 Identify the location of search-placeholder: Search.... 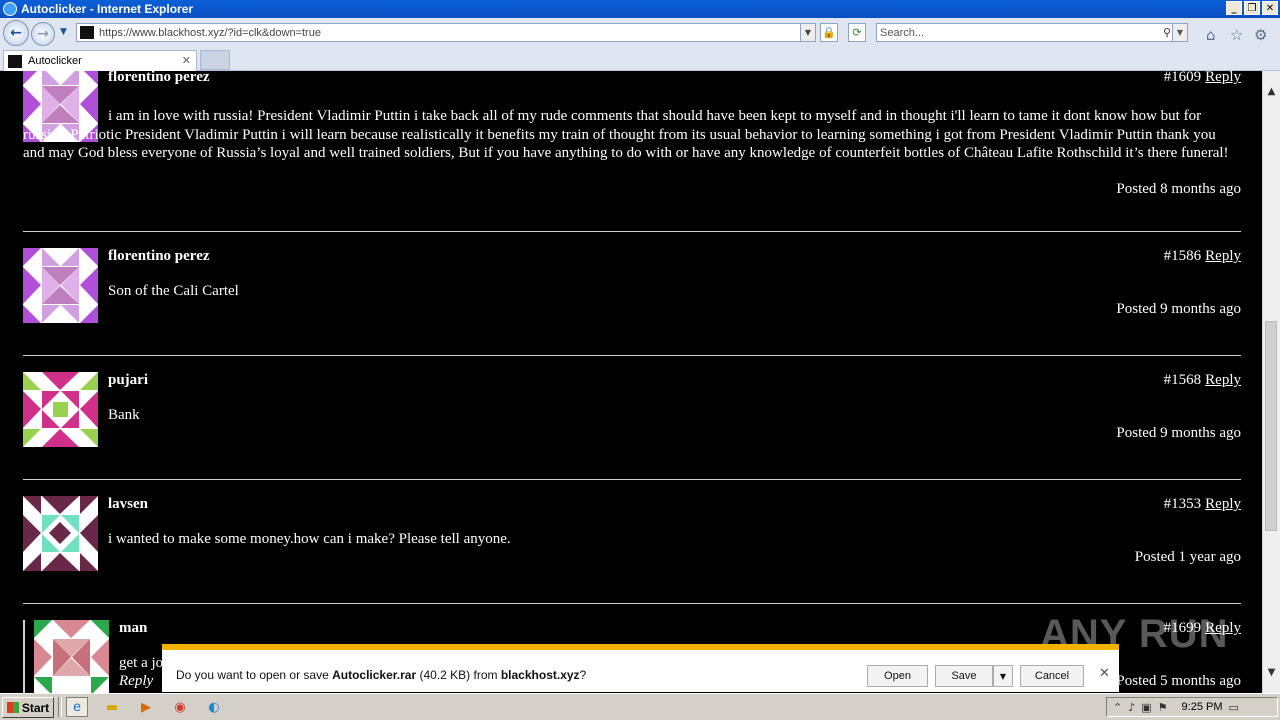
(902, 32).